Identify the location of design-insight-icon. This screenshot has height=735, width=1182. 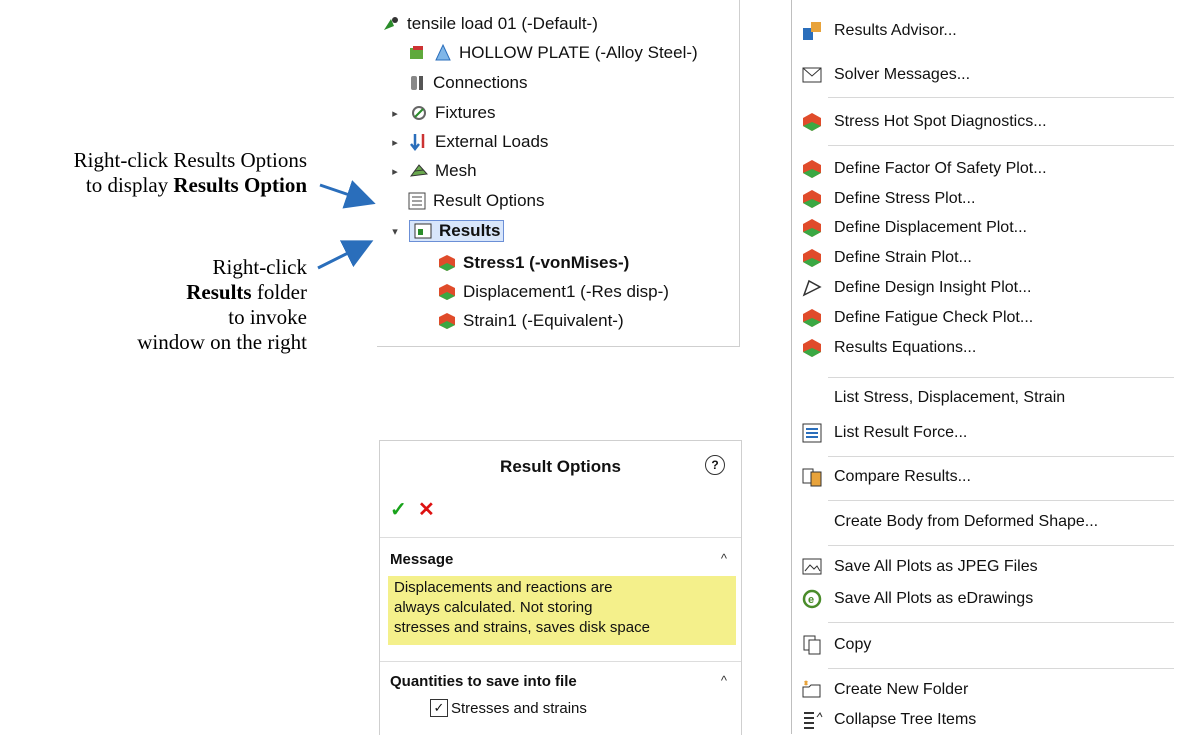
(812, 288).